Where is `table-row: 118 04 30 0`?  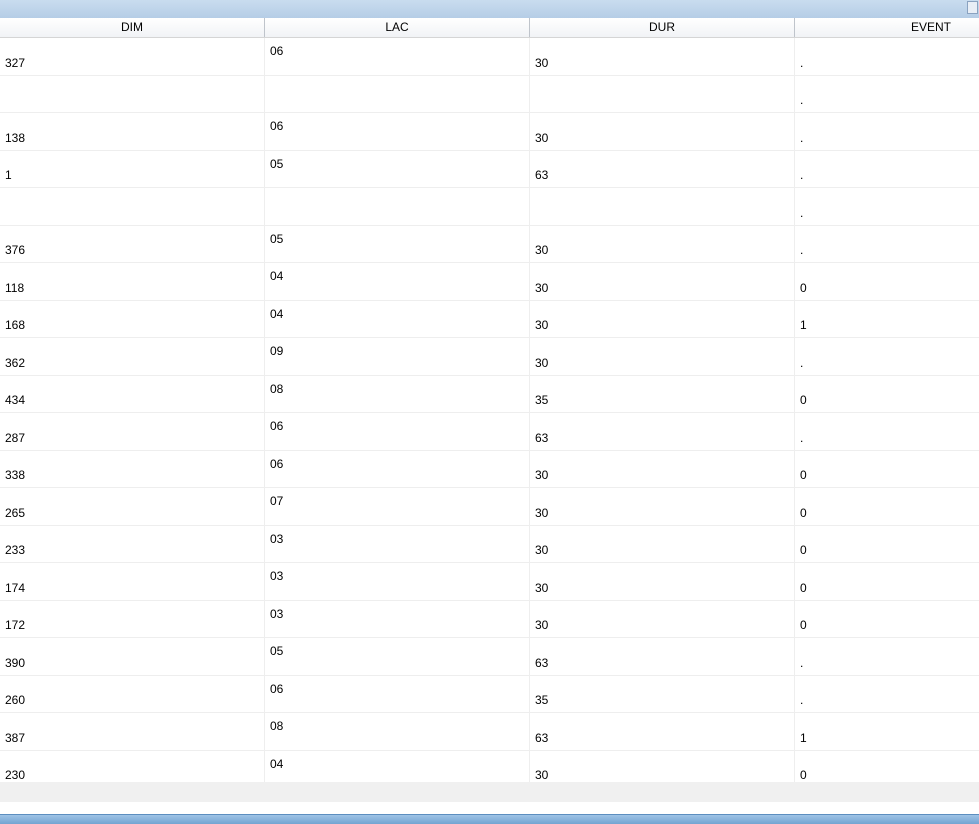
table-row: 118 04 30 0 is located at coordinates (489, 282).